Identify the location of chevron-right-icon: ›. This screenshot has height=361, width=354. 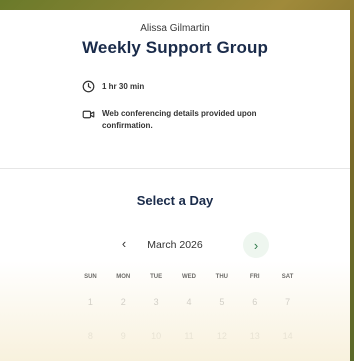
(256, 245).